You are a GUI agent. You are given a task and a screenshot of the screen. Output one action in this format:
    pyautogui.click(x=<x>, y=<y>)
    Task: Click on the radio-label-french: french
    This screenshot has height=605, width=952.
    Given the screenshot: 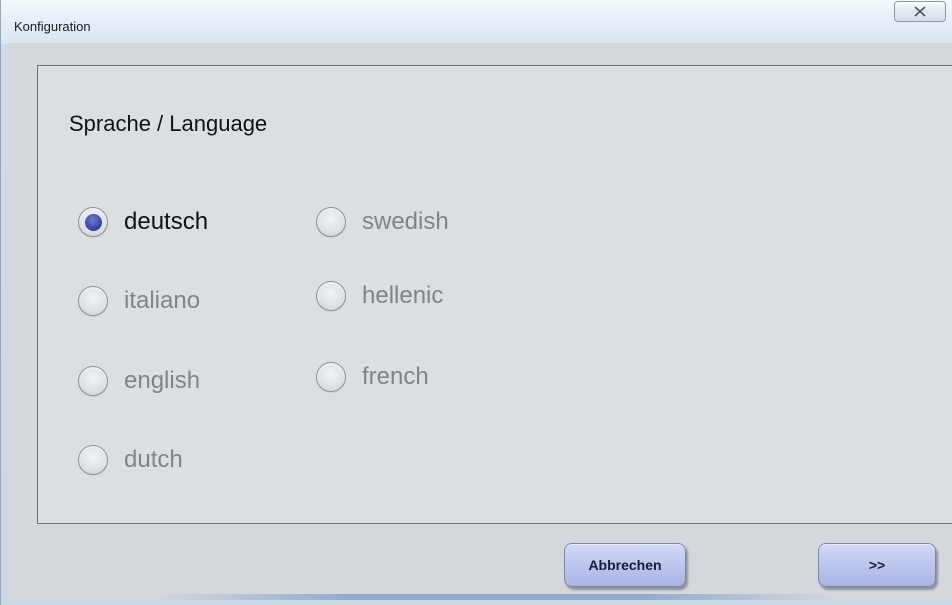 What is the action you would take?
    pyautogui.click(x=395, y=376)
    